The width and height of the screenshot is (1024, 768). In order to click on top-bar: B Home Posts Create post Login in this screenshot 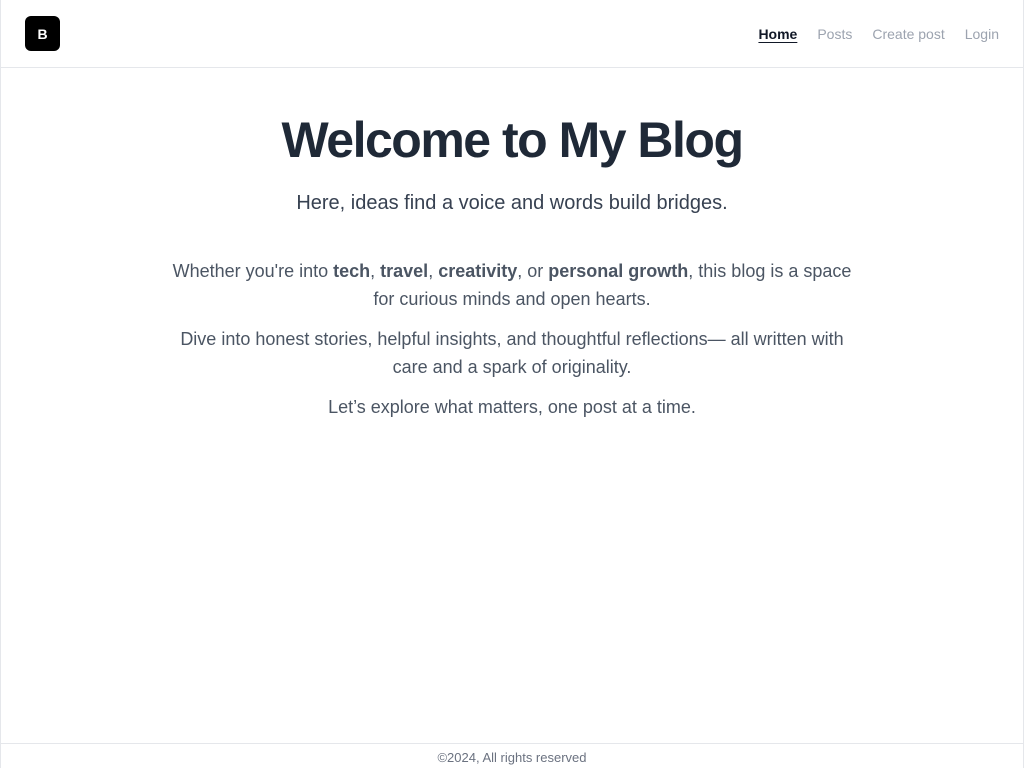, I will do `click(512, 34)`.